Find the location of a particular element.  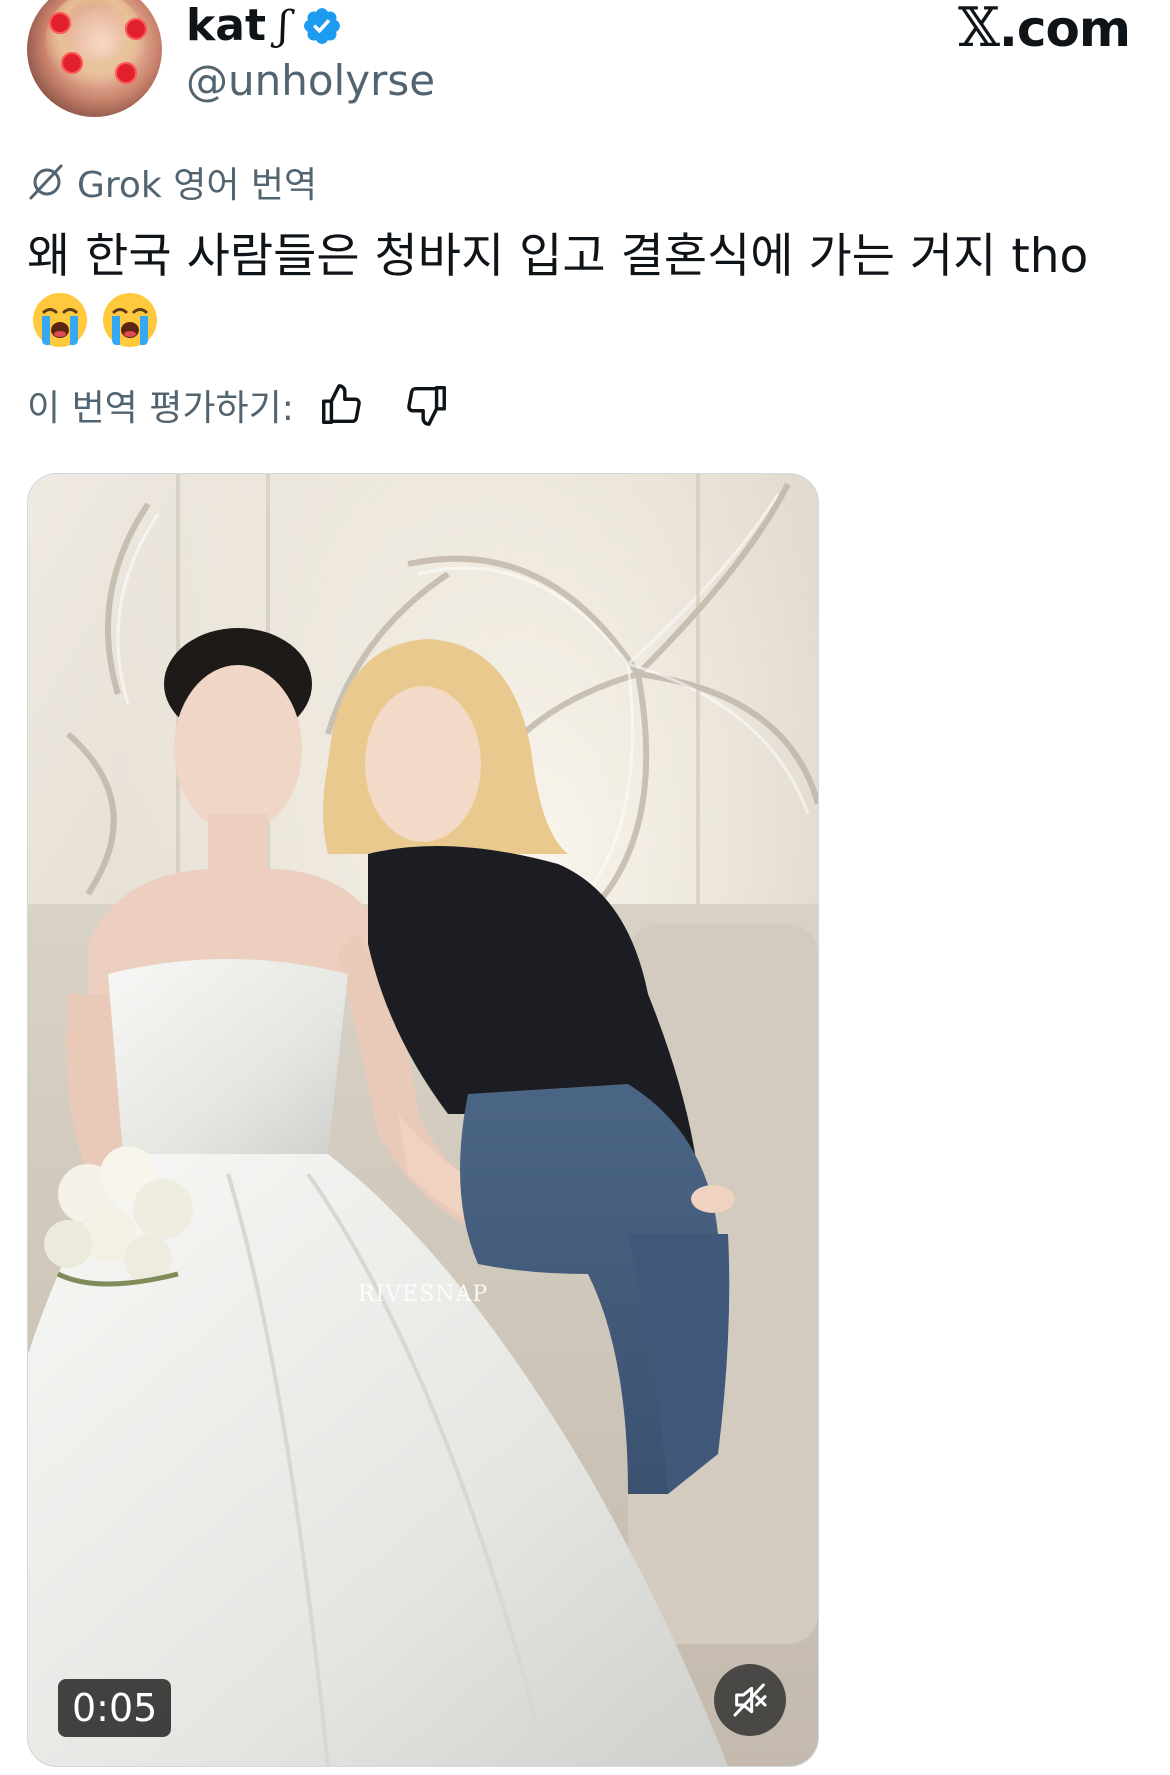

emoji-row is located at coordinates (95, 320).